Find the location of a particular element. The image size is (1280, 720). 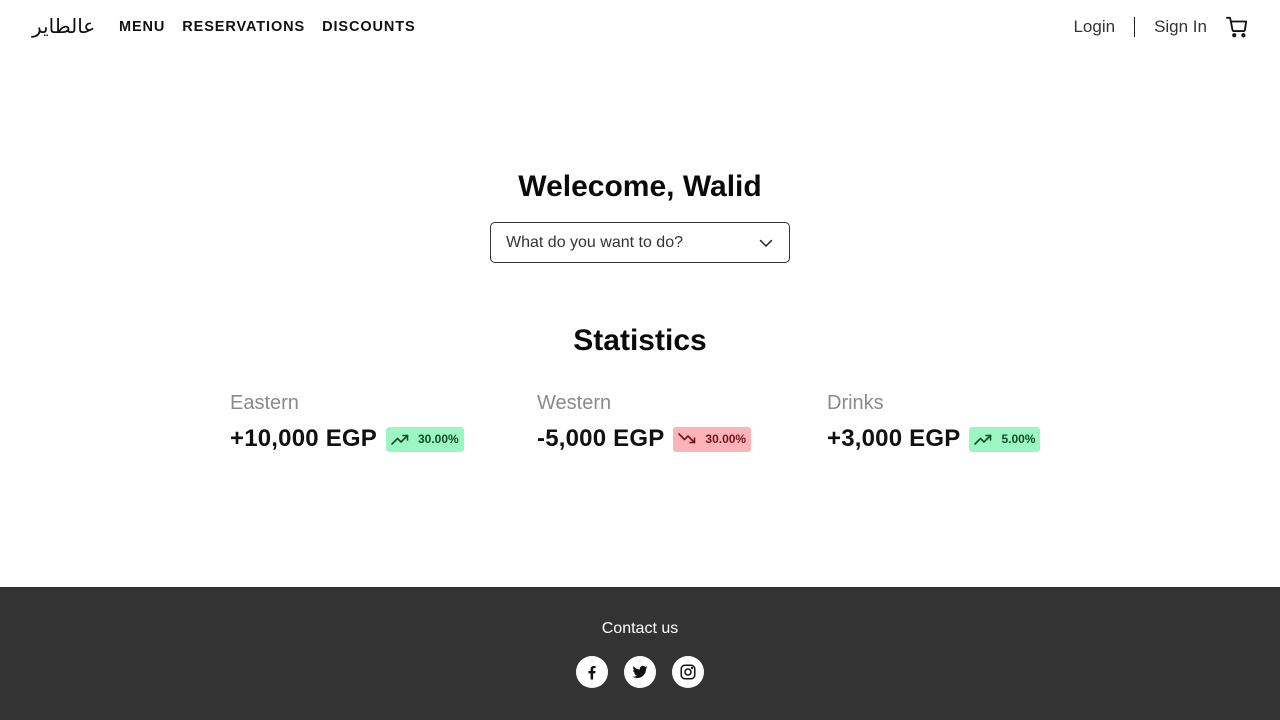

stat-card-drinks: Drinks +3,000 EGP 5.00% is located at coordinates (934, 422).